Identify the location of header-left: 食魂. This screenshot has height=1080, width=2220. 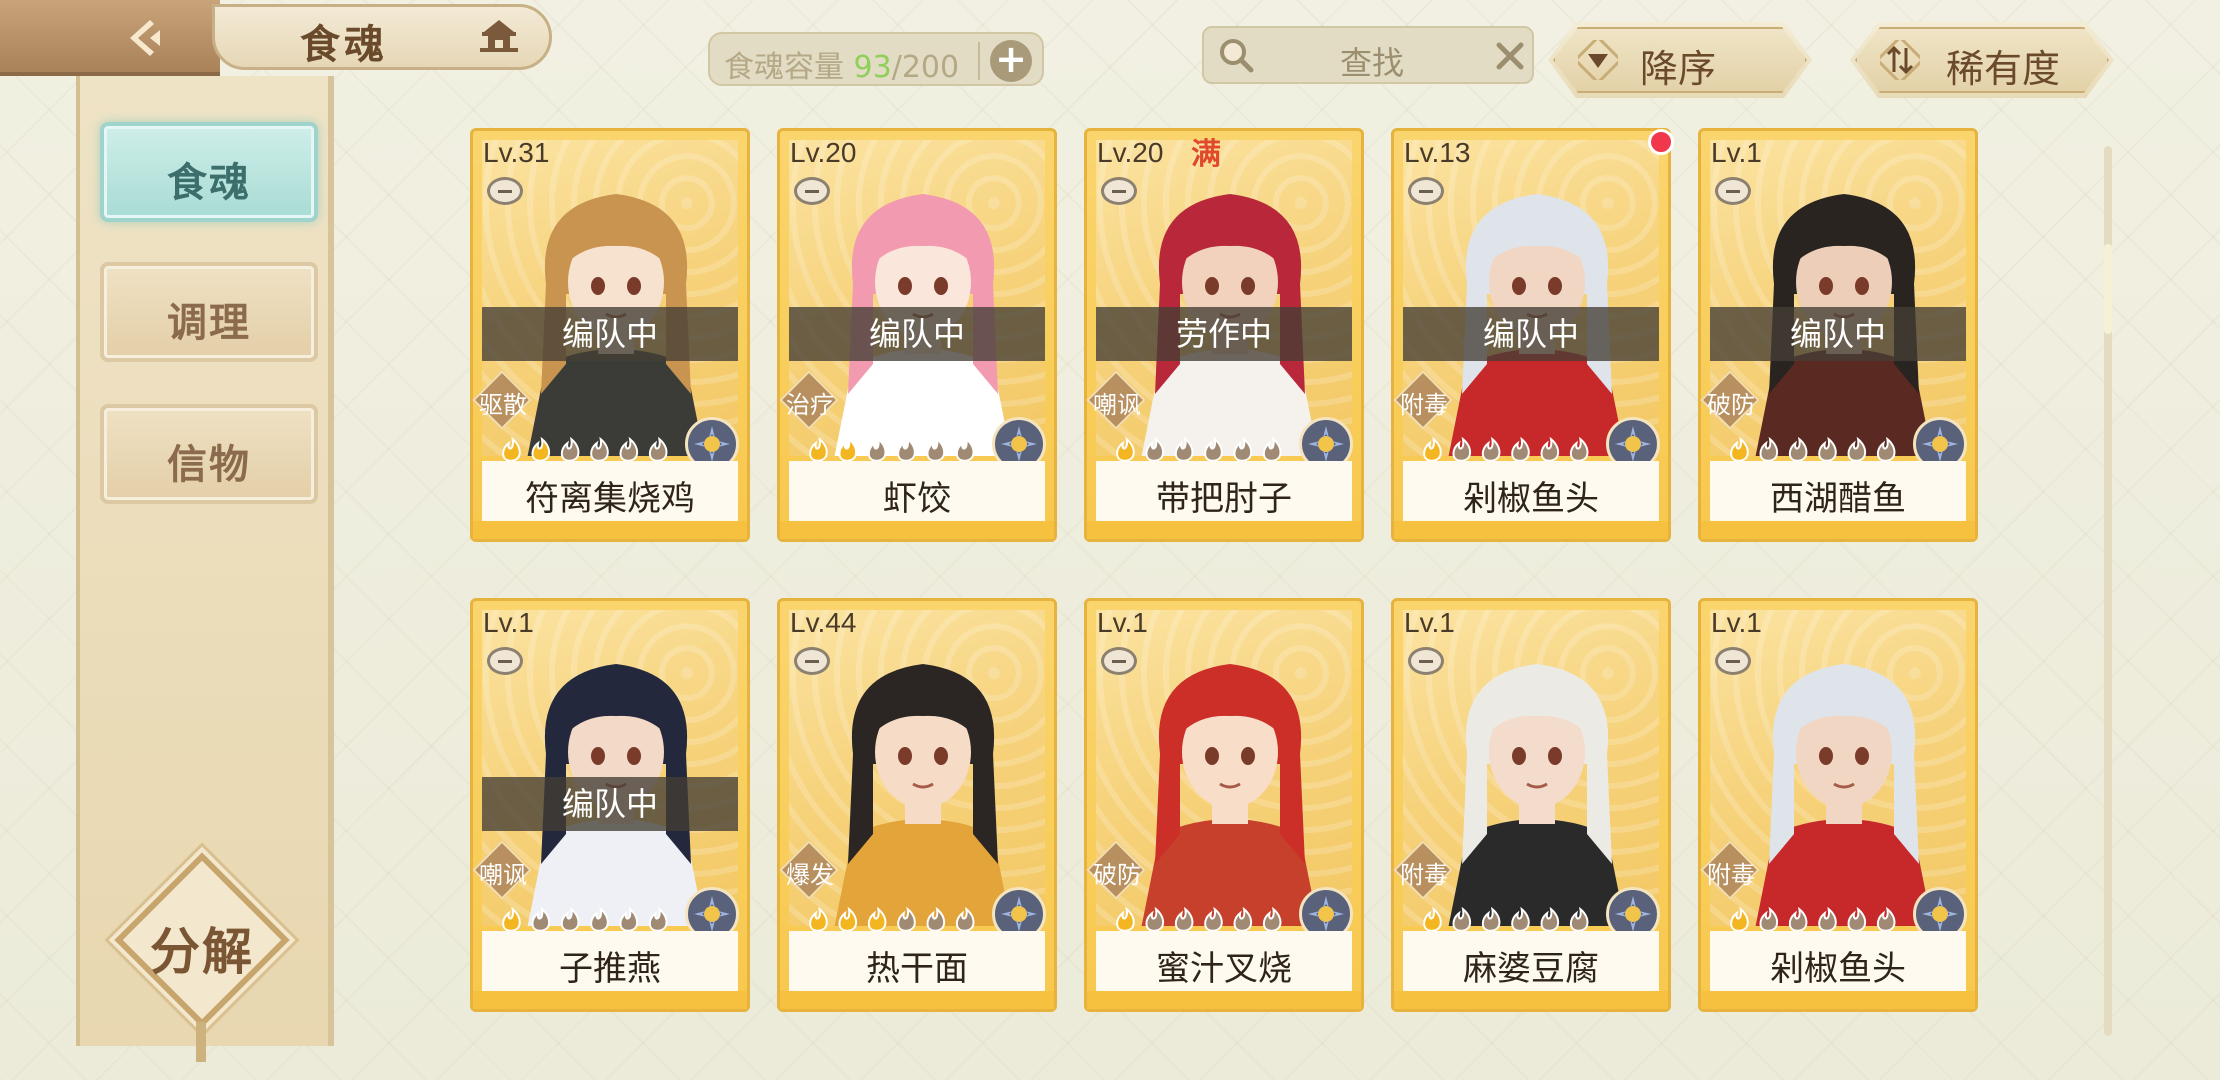
(280, 38).